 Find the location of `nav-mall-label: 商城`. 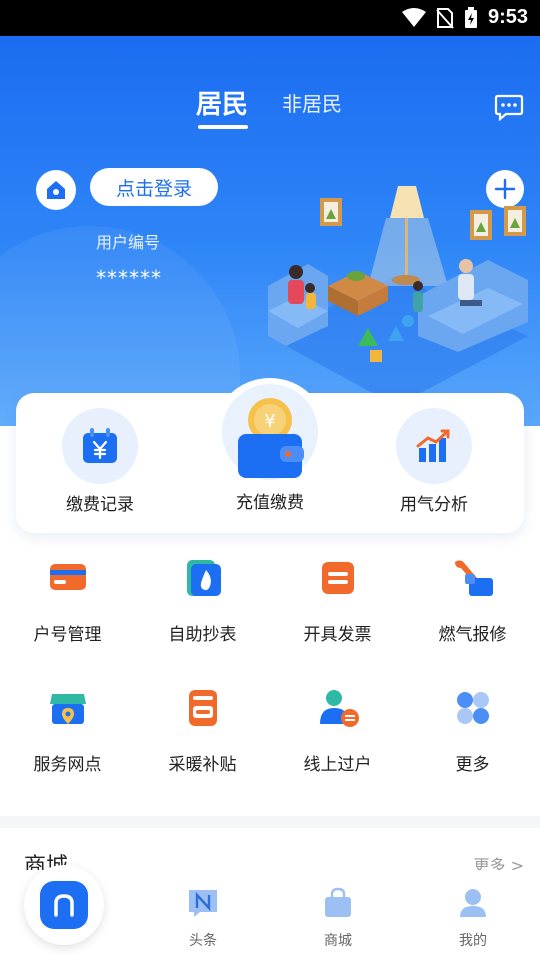

nav-mall-label: 商城 is located at coordinates (338, 941).